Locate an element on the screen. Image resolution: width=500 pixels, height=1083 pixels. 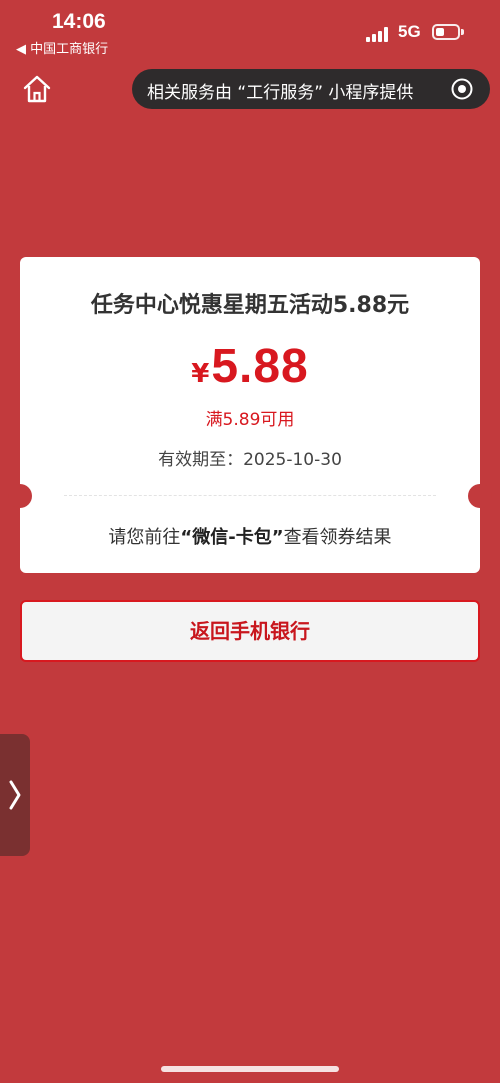
target-icon is located at coordinates (462, 89).